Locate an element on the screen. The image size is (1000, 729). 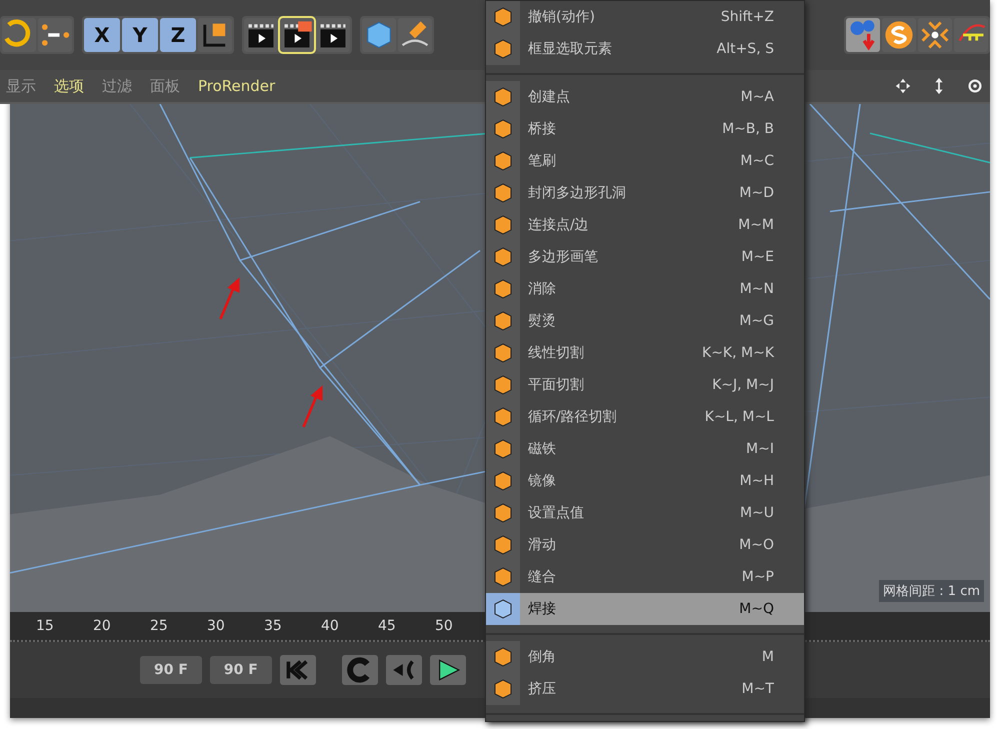
grid-spacing-label: 网格间距 : 1 cm is located at coordinates (931, 591).